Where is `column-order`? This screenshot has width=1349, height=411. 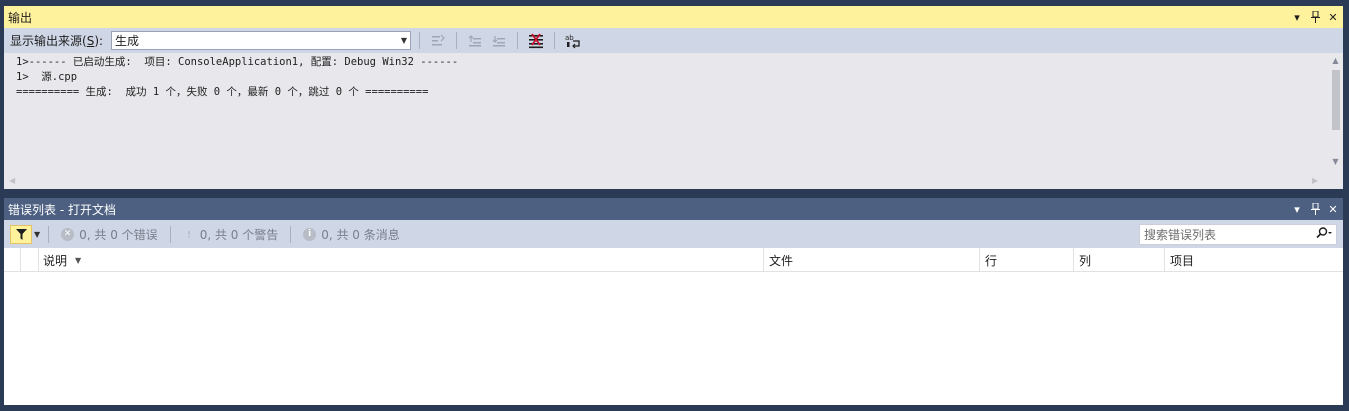
column-order is located at coordinates (30, 260).